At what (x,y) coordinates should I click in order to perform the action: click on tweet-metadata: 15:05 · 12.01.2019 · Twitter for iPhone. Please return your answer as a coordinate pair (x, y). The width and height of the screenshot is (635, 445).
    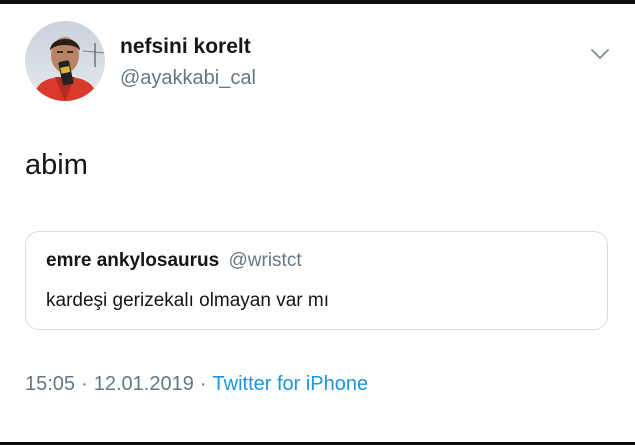
    Looking at the image, I should click on (196, 384).